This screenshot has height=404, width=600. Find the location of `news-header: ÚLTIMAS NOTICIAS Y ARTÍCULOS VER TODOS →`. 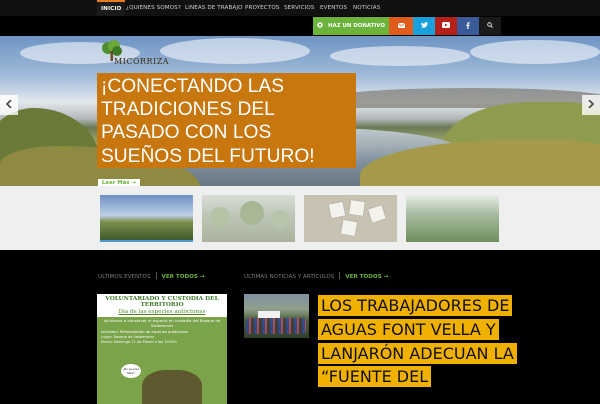

news-header: ÚLTIMAS NOTICIAS Y ARTÍCULOS VER TODOS → is located at coordinates (316, 276).